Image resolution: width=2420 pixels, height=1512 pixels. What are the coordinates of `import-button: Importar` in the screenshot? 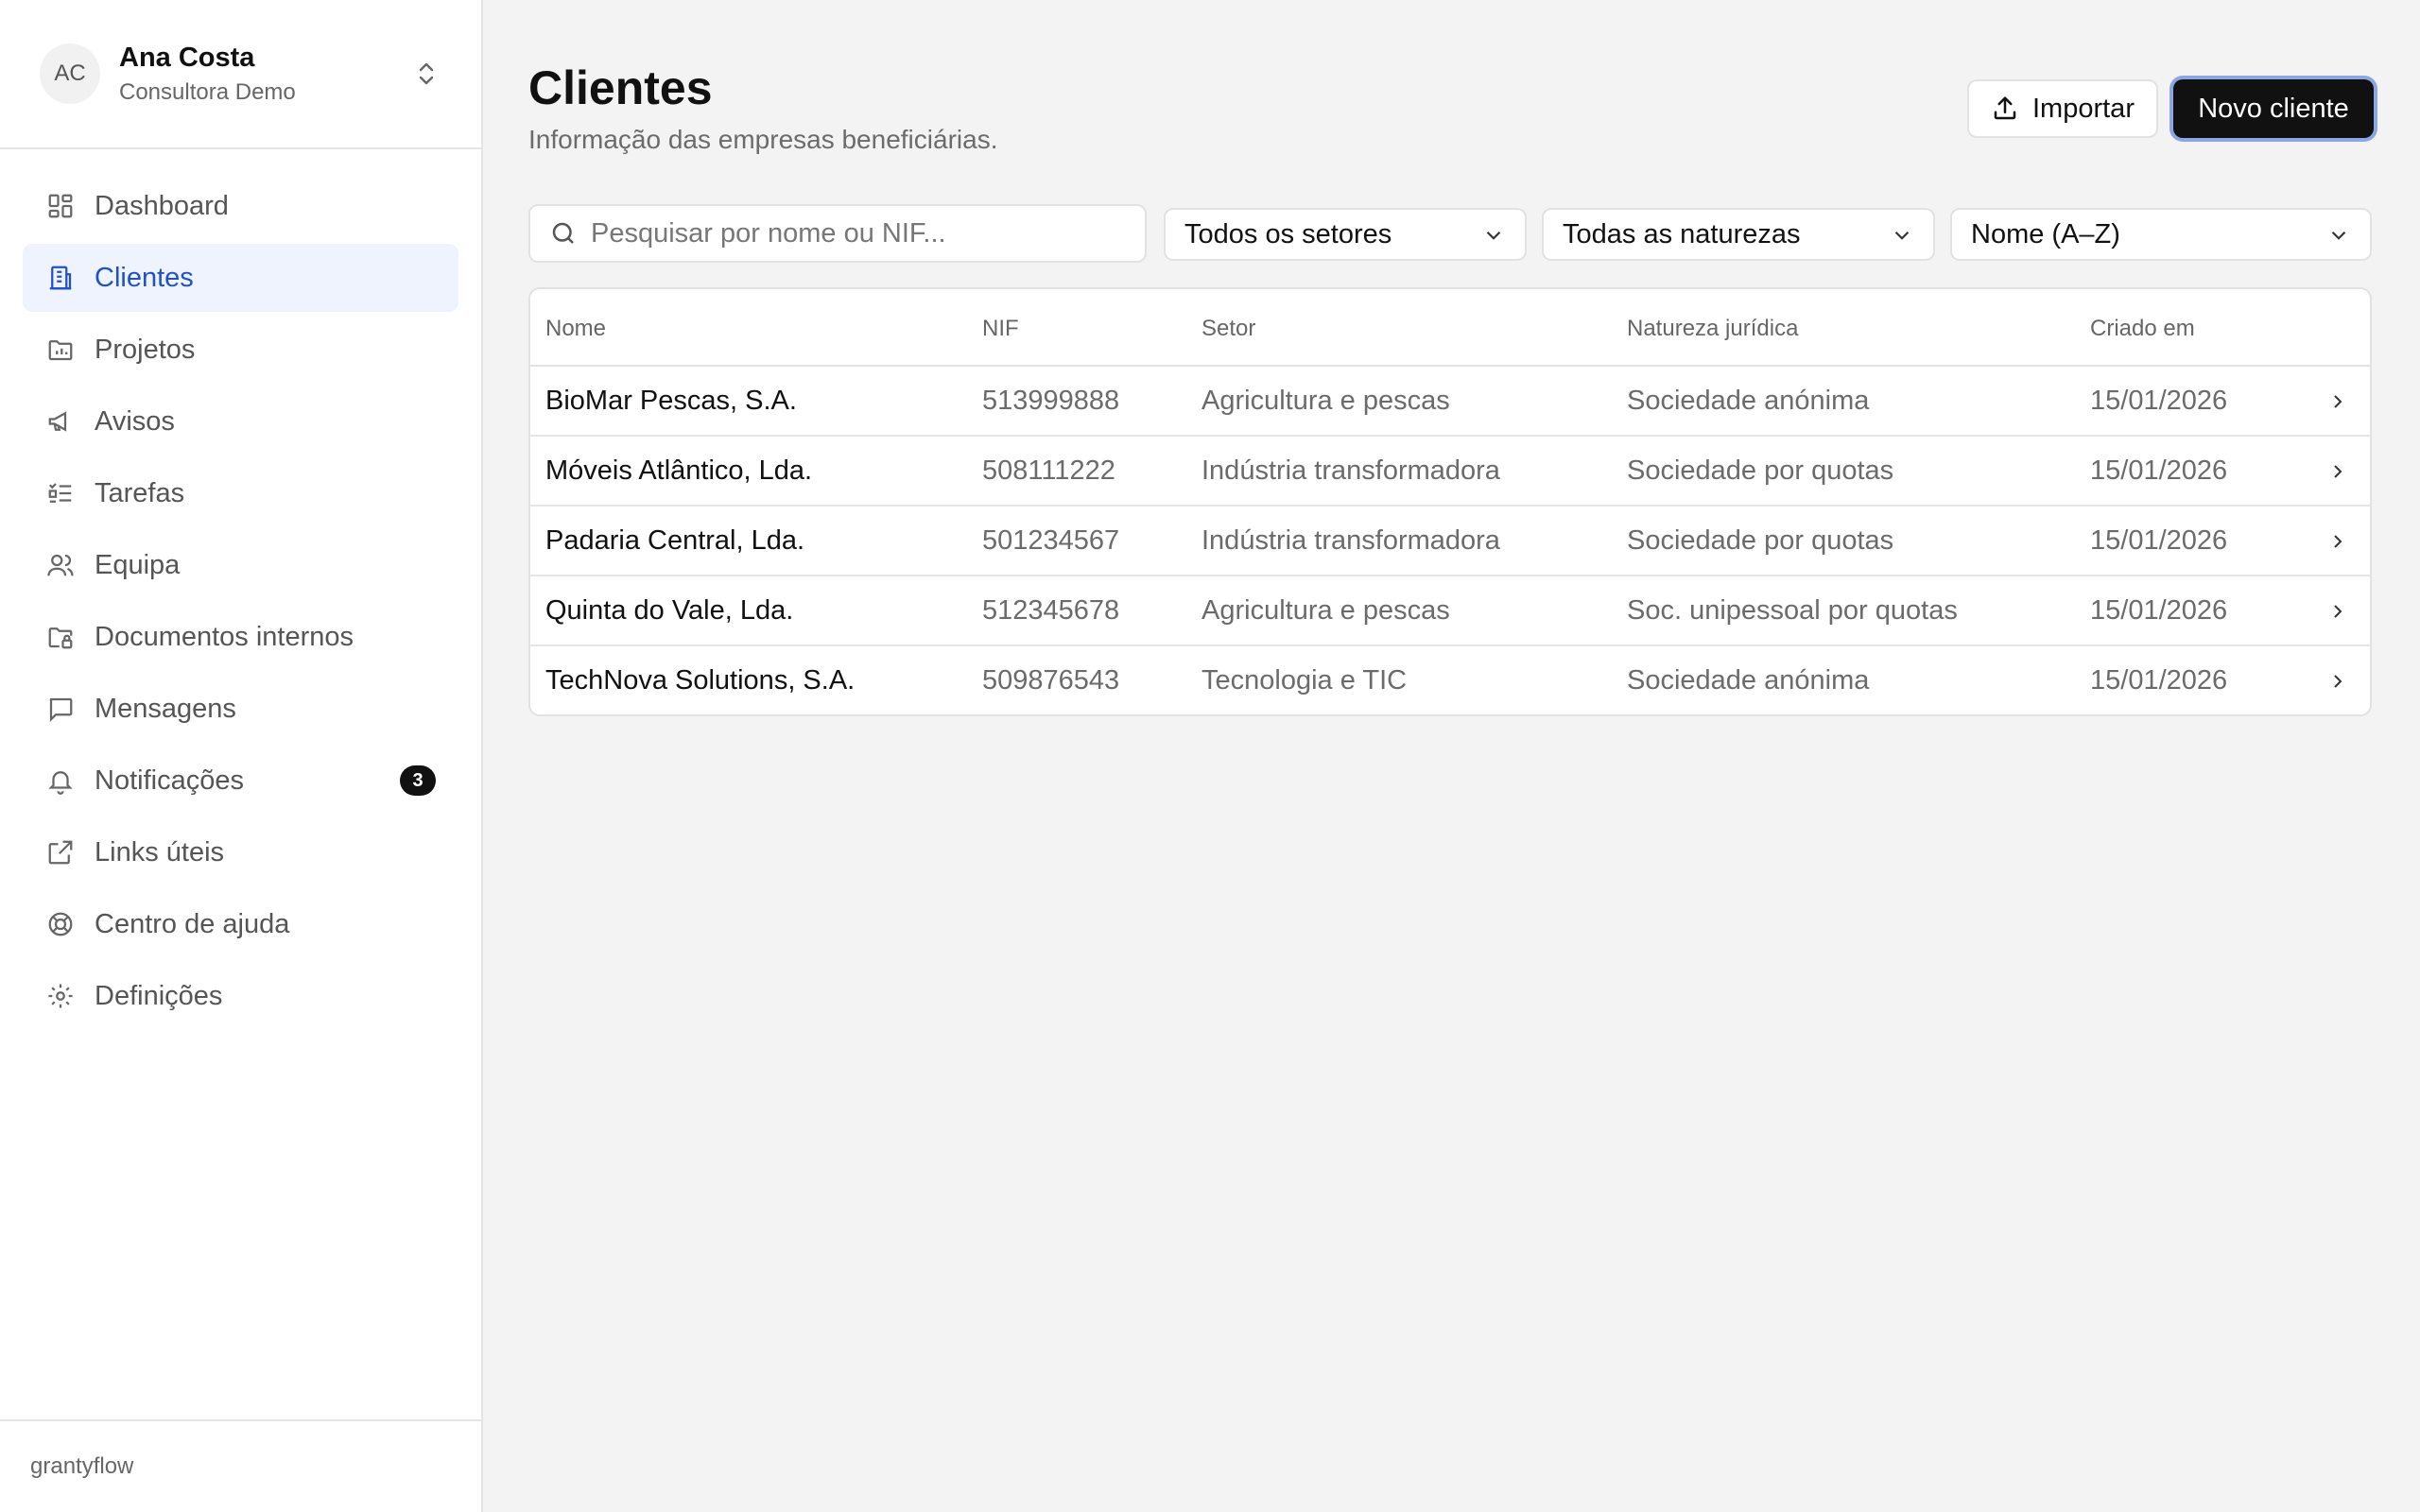 It's located at (2062, 108).